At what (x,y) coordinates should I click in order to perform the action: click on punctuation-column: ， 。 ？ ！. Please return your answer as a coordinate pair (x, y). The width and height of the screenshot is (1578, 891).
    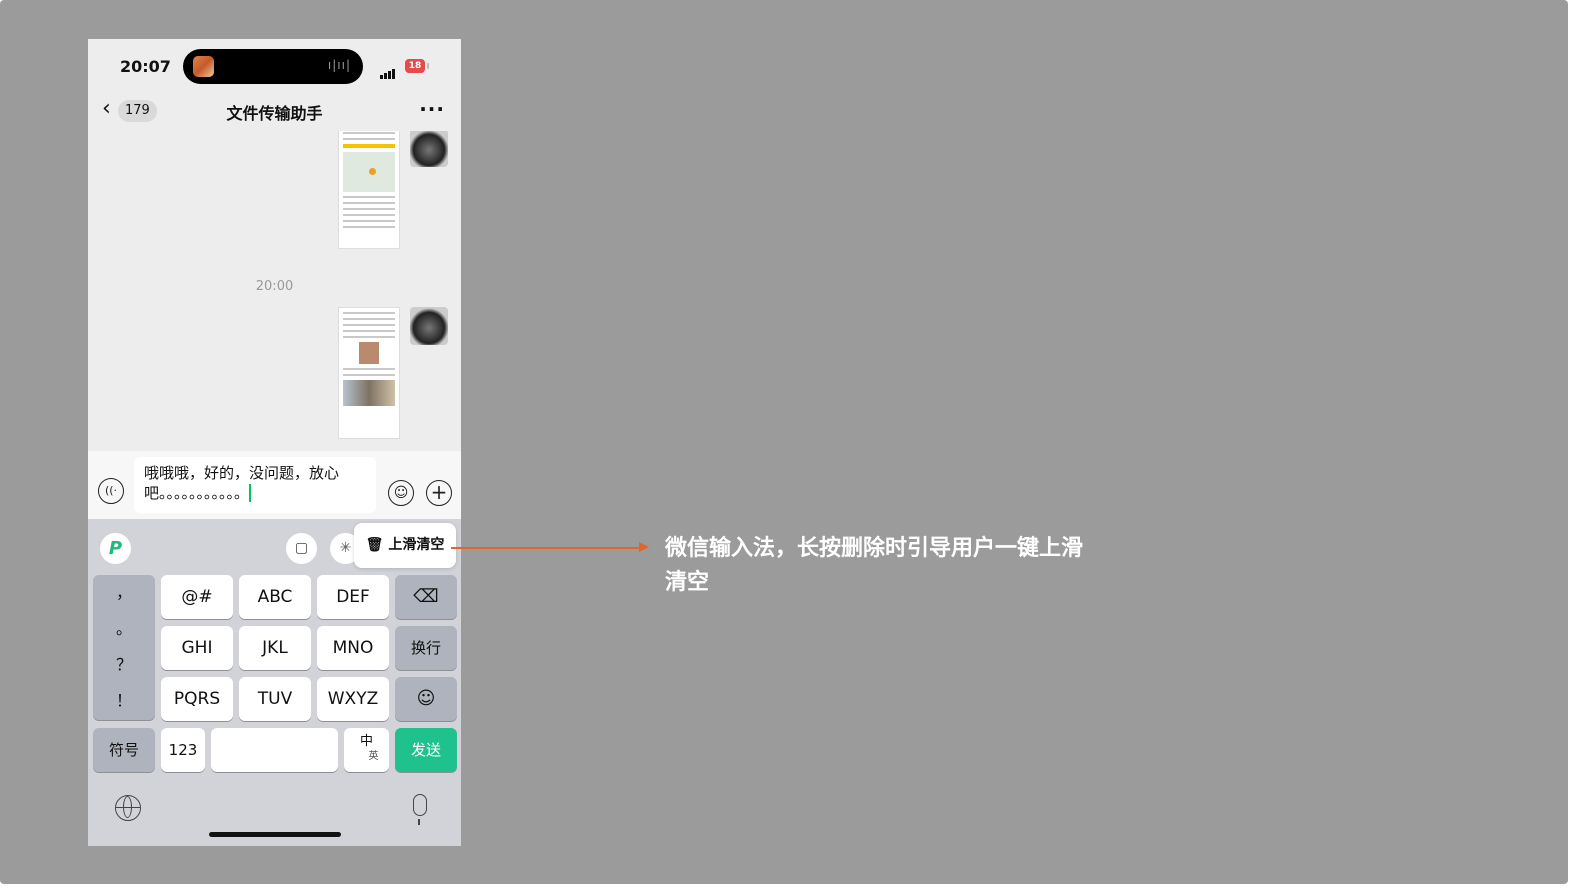
    Looking at the image, I should click on (124, 647).